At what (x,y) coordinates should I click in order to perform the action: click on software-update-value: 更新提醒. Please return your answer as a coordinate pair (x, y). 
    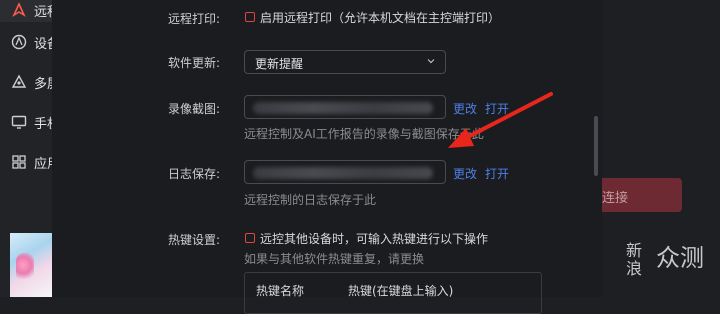
    Looking at the image, I should click on (279, 64).